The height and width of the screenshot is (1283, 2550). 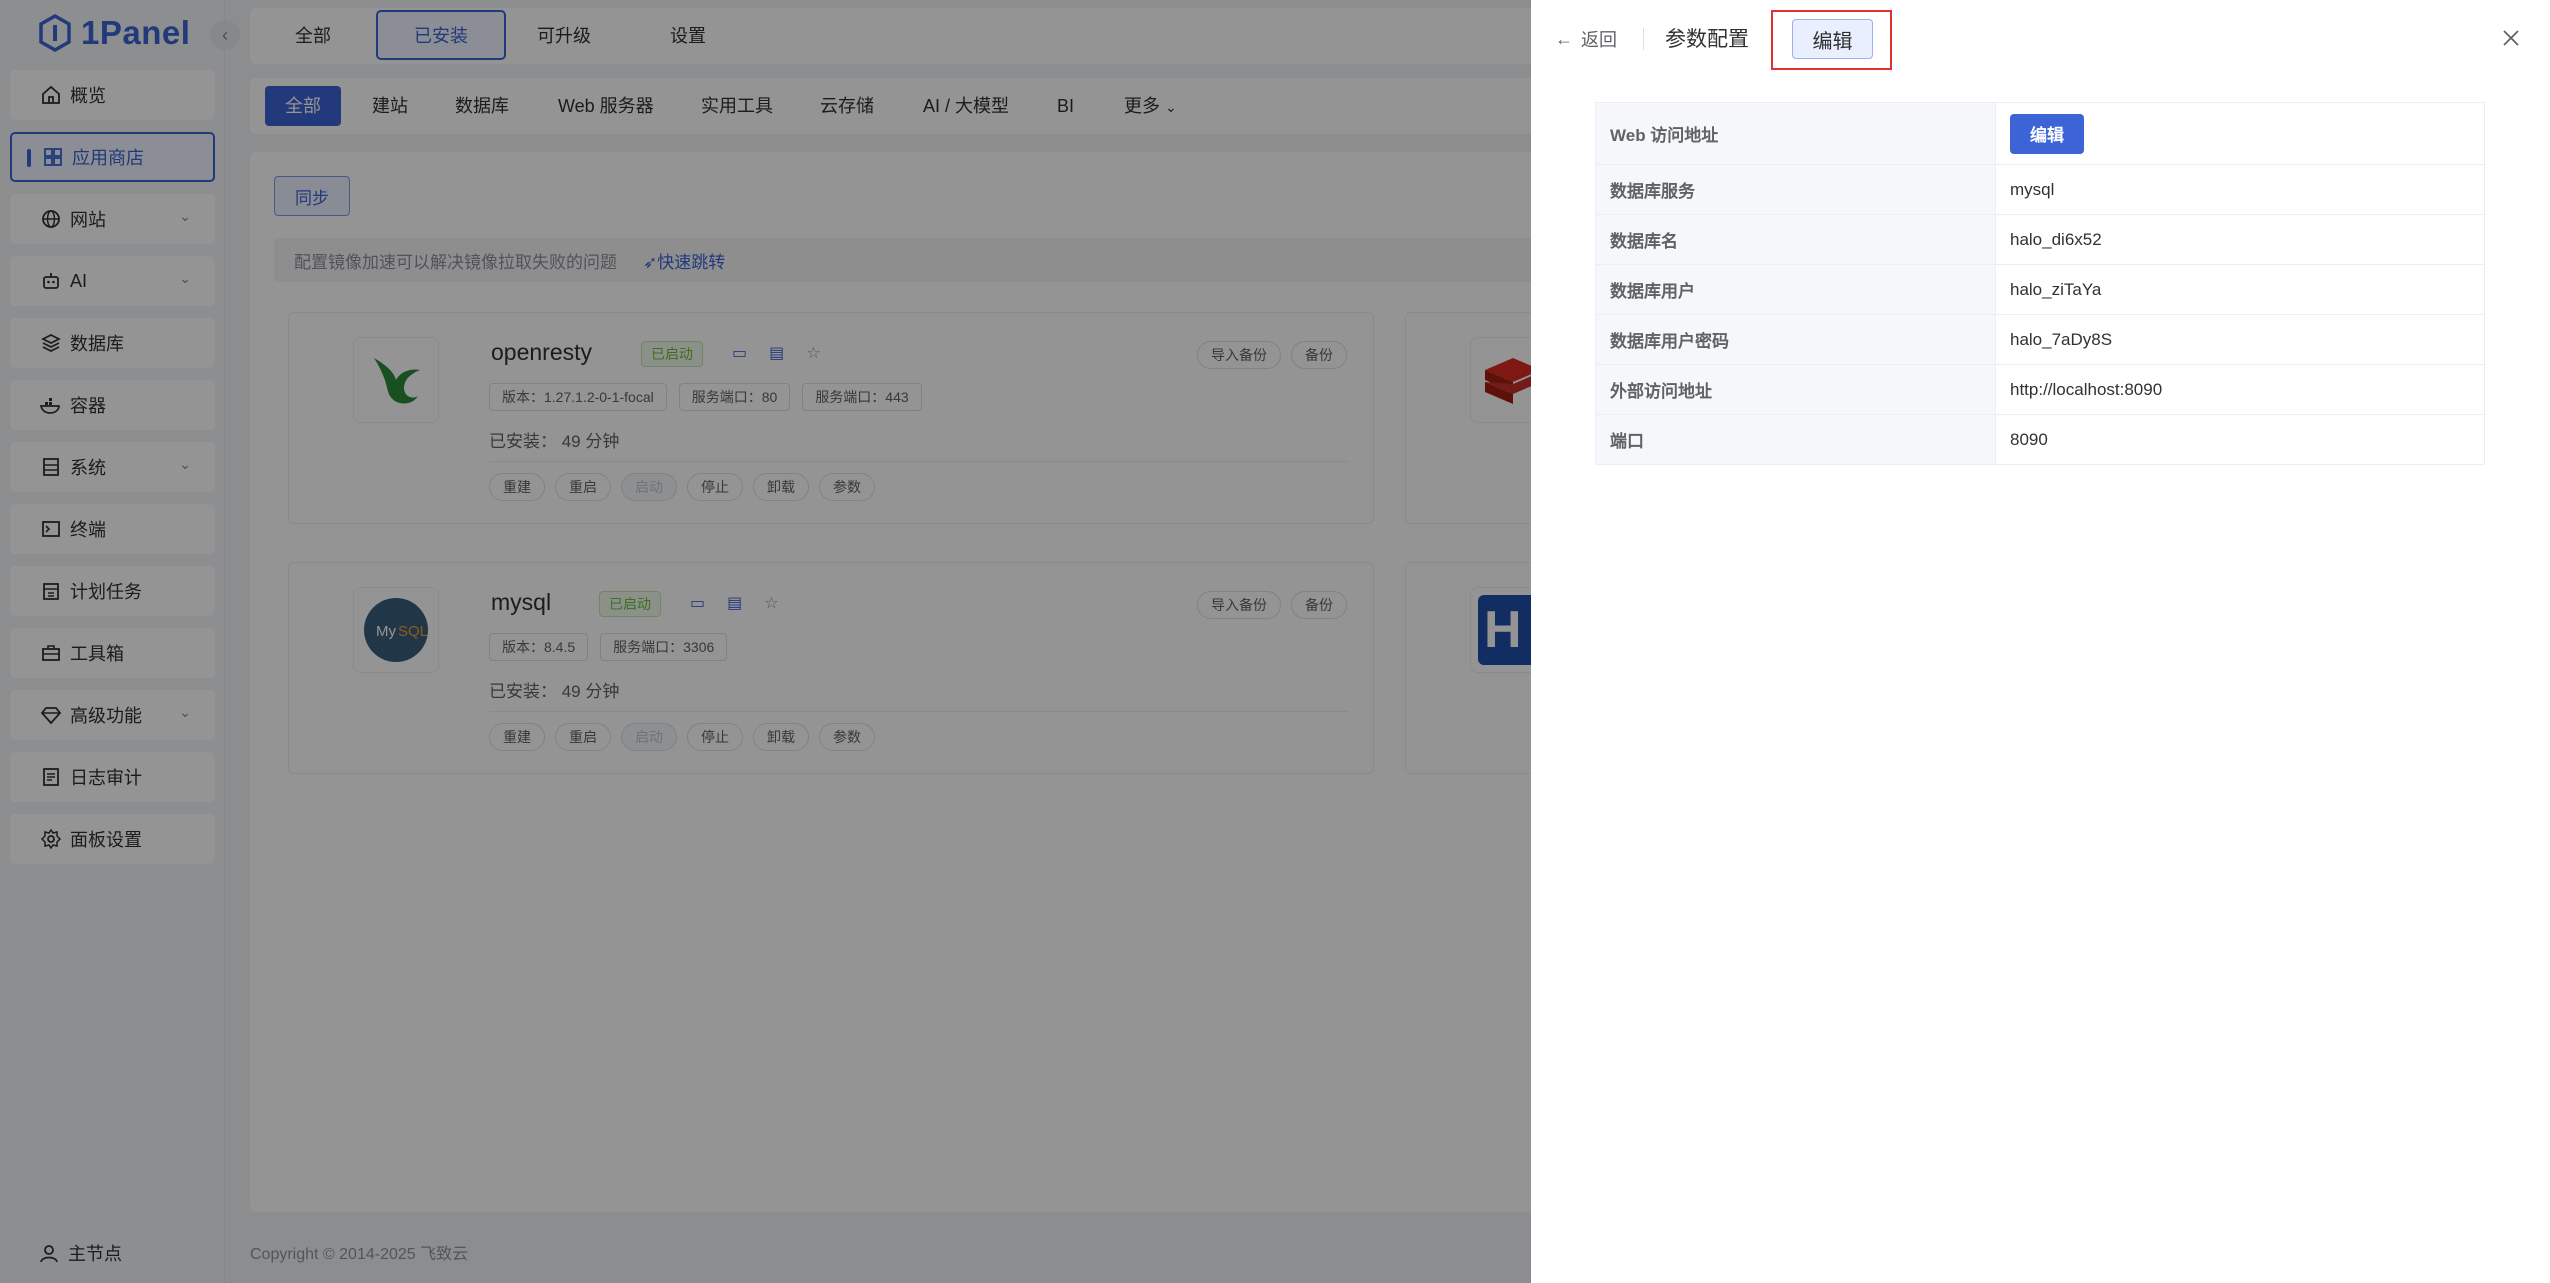 I want to click on param-value: mysql, so click(x=2240, y=189).